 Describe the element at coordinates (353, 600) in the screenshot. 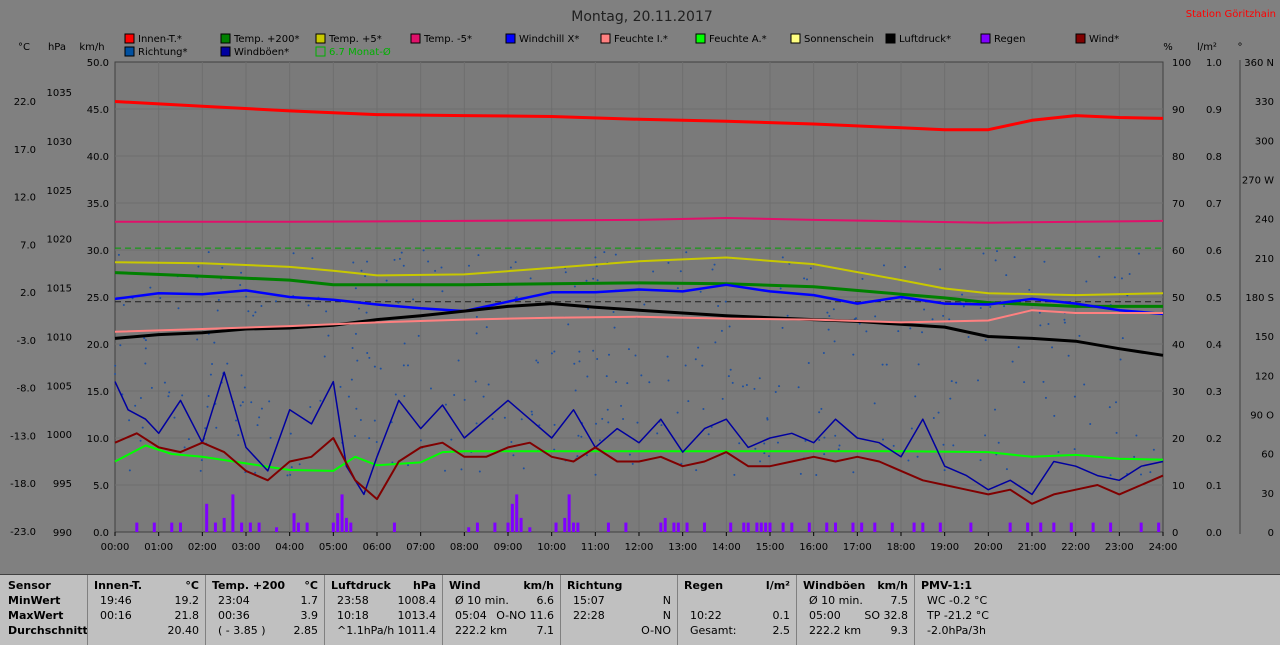

I see `stats-cell-label: 23:58` at that location.